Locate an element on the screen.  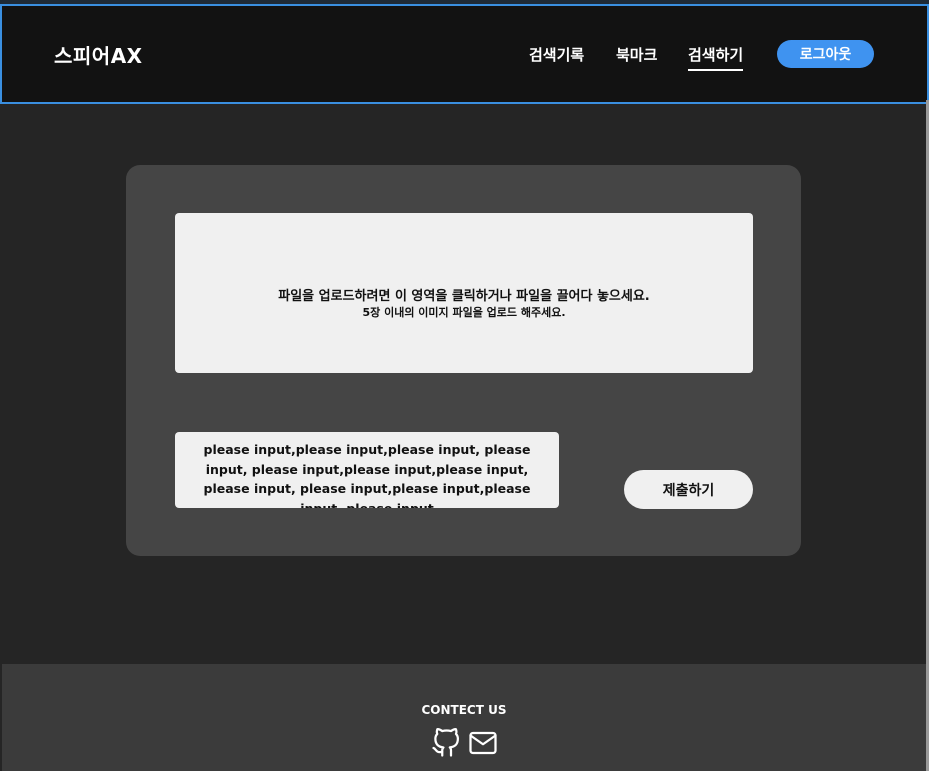
nav-search-history: 검색기록 is located at coordinates (556, 54).